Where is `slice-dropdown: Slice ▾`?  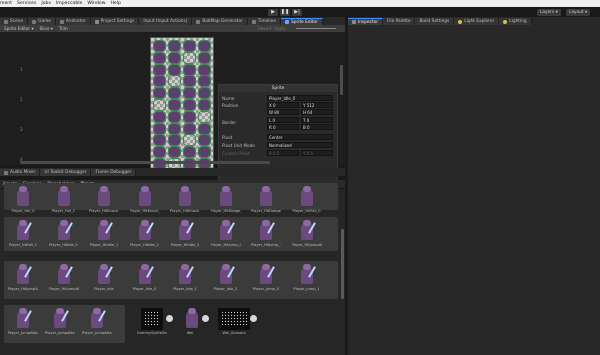
slice-dropdown: Slice ▾ is located at coordinates (46, 28).